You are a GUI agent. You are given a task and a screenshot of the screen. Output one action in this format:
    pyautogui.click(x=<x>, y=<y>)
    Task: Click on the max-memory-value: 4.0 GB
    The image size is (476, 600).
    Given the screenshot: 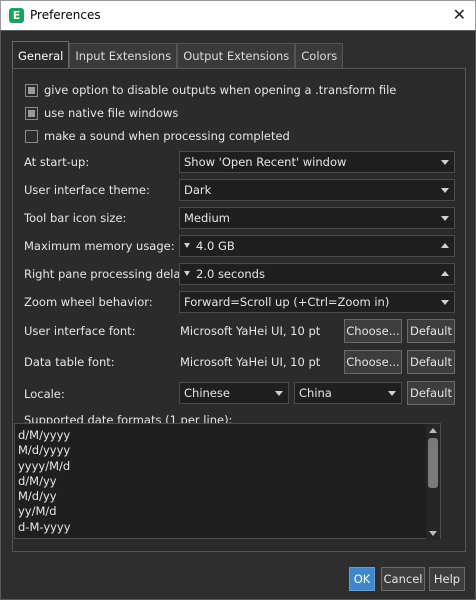 What is the action you would take?
    pyautogui.click(x=215, y=246)
    